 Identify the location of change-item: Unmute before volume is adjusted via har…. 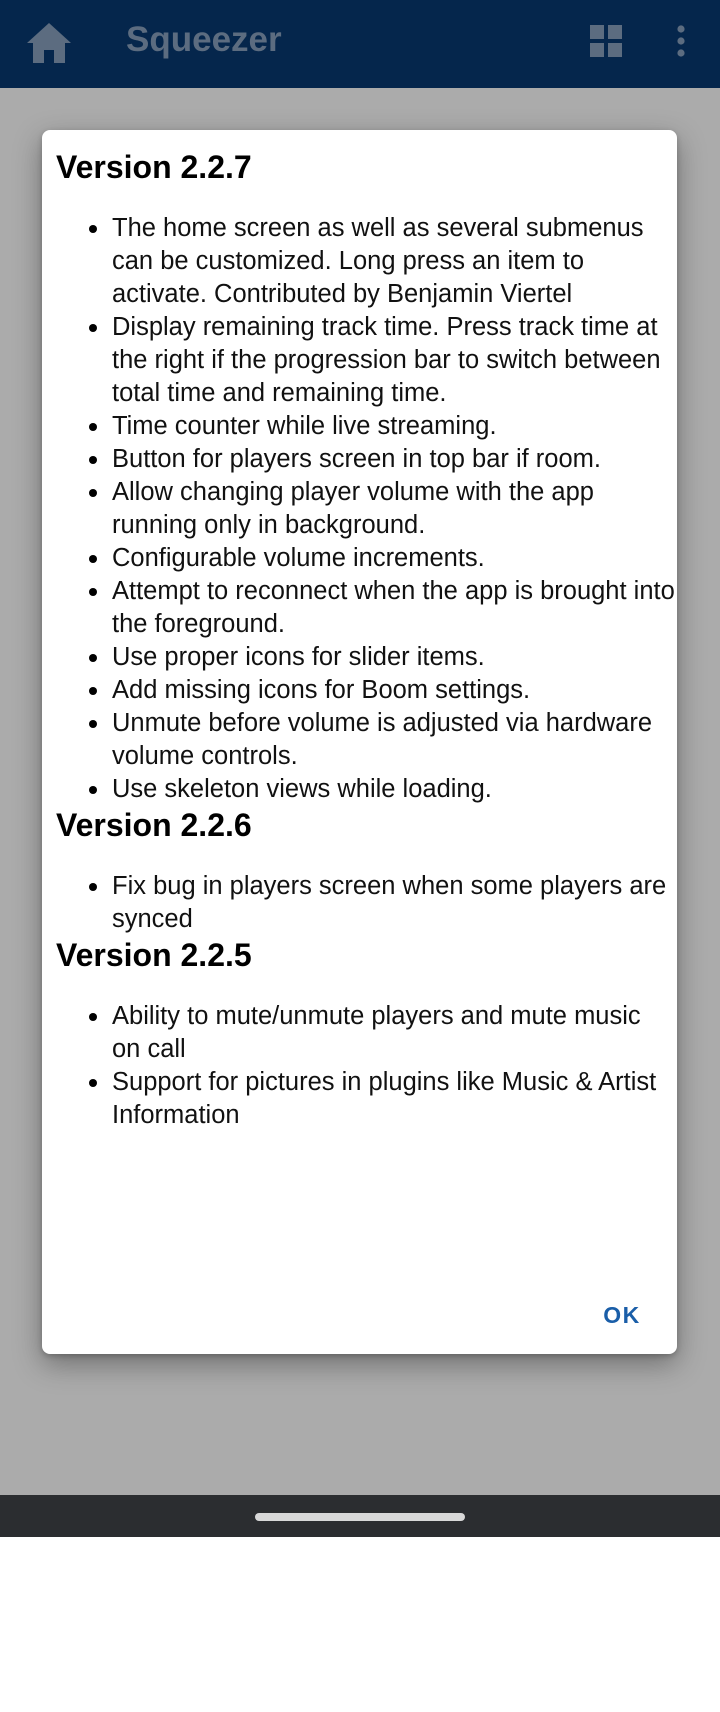
(366, 740).